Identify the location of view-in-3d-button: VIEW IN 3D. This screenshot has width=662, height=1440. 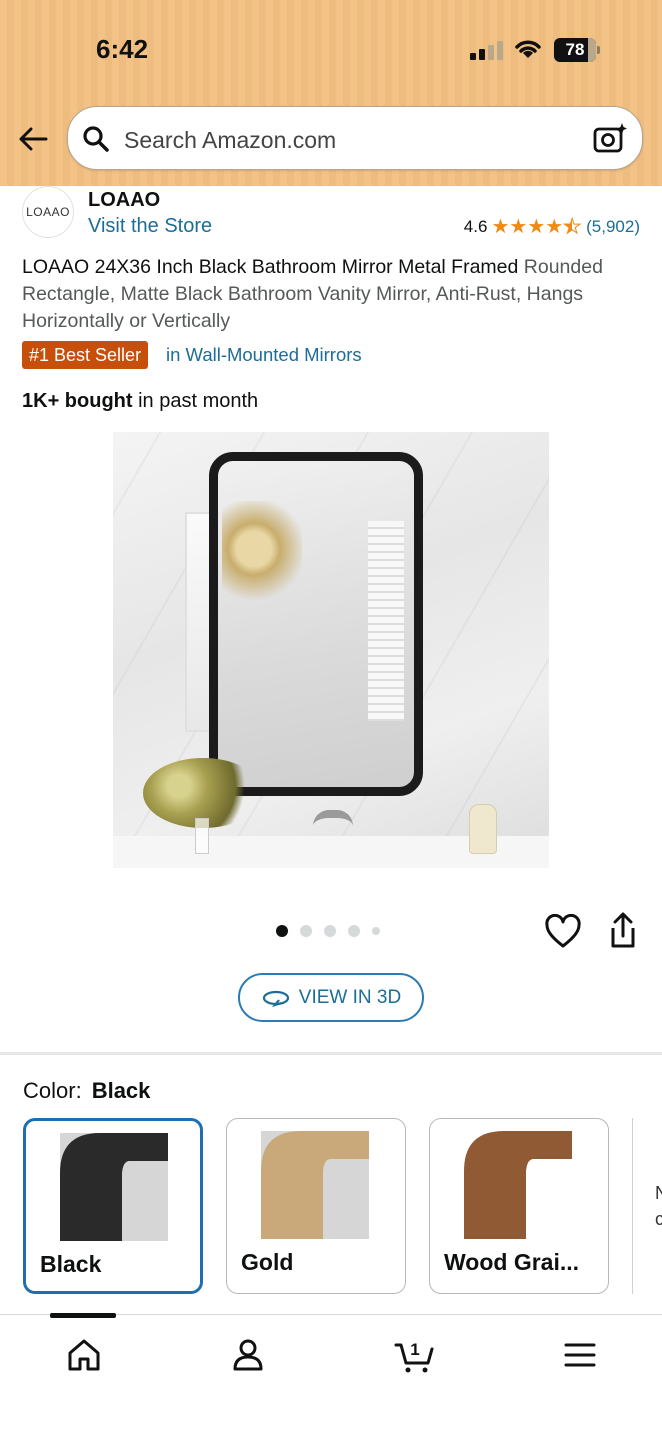
(331, 997).